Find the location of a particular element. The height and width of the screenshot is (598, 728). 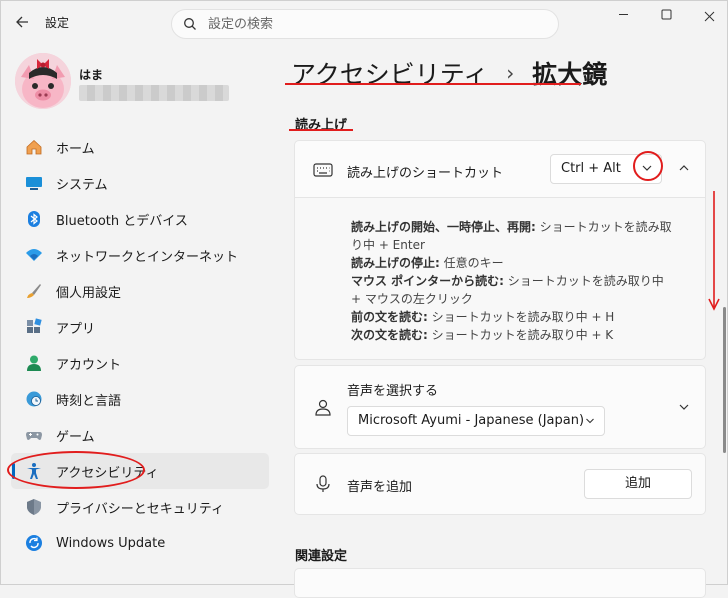

sidebar-item-privacy-security: プライバシーとセキュリティ is located at coordinates (140, 507).